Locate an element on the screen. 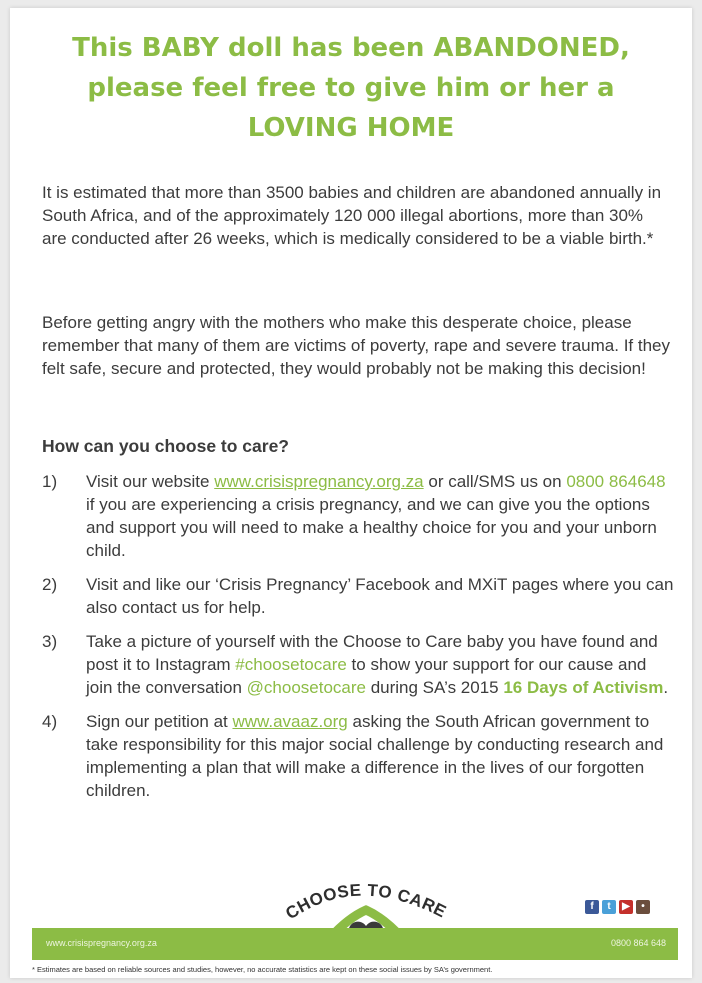 The height and width of the screenshot is (983, 702). mxit-icon: • is located at coordinates (643, 907).